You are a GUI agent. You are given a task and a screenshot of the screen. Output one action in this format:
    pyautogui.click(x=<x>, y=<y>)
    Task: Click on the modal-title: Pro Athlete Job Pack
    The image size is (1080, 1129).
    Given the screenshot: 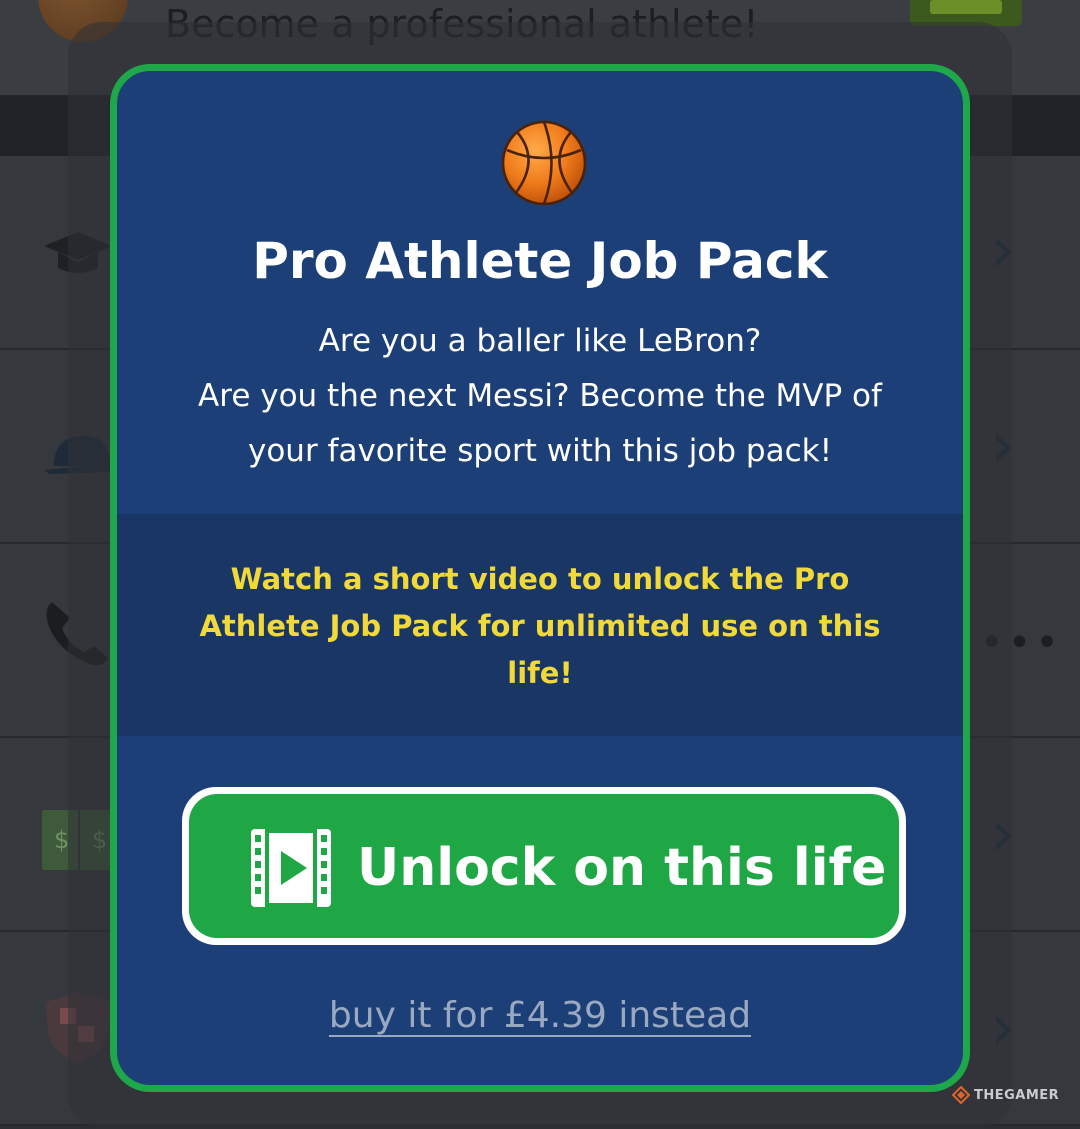 What is the action you would take?
    pyautogui.click(x=540, y=261)
    